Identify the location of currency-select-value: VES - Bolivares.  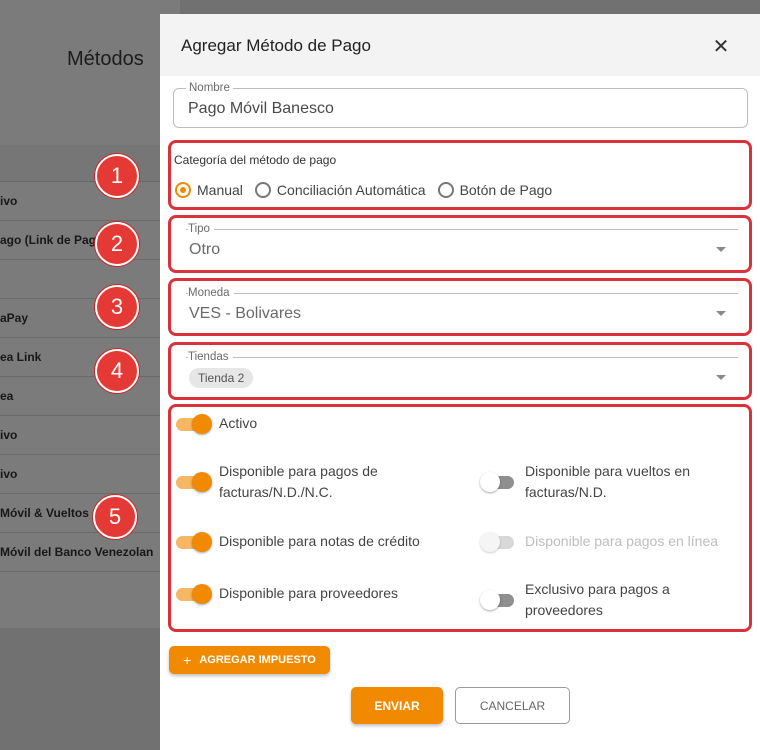
(245, 313).